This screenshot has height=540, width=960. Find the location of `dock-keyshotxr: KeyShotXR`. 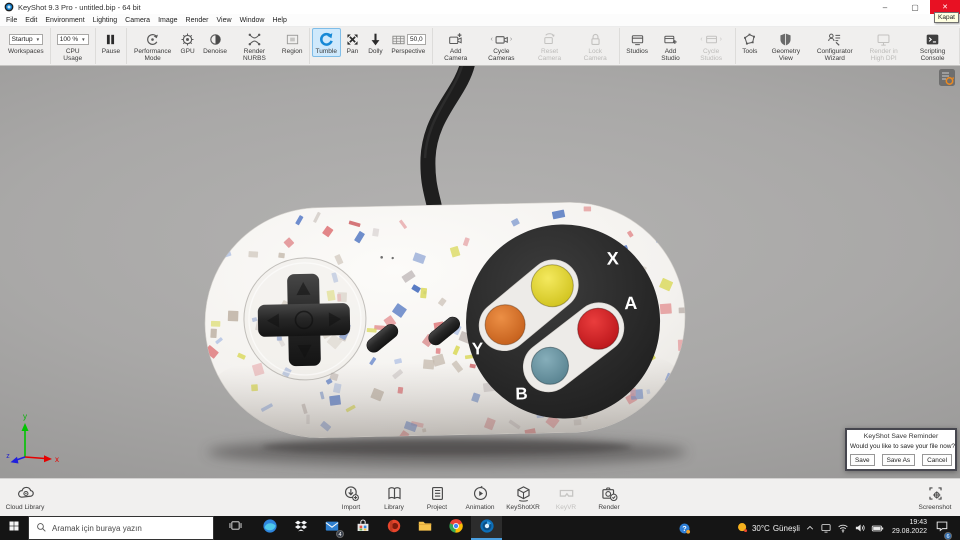

dock-keyshotxr: KeyShotXR is located at coordinates (523, 498).